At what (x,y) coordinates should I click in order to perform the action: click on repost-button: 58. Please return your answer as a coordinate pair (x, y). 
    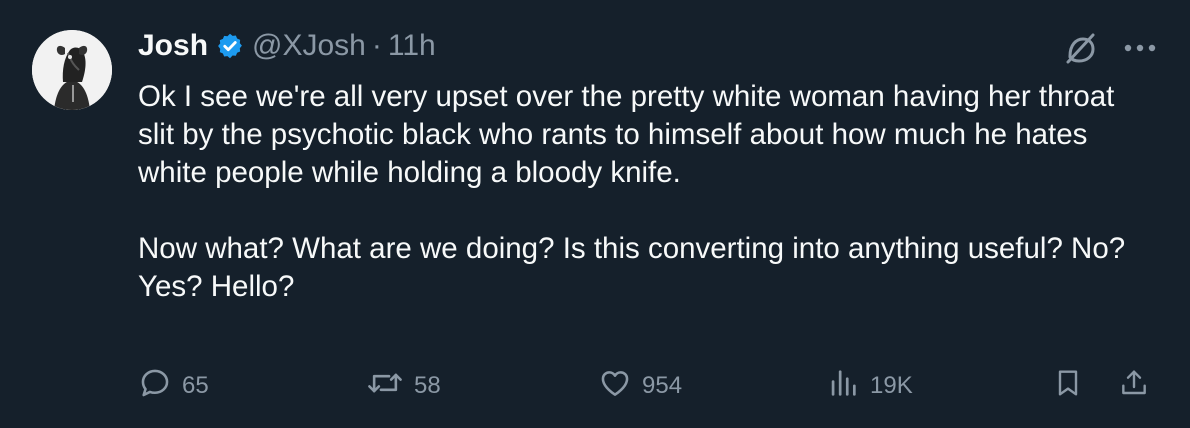
    Looking at the image, I should click on (403, 386).